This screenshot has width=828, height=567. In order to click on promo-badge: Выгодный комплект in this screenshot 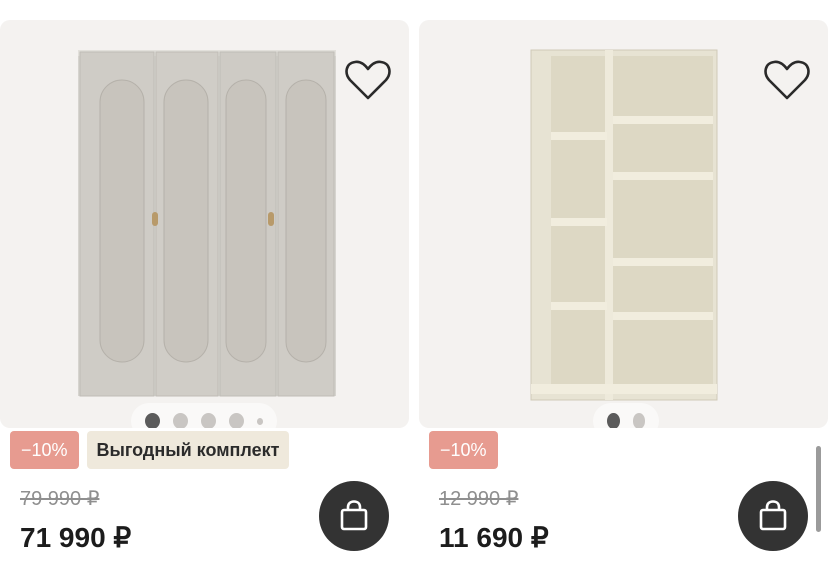, I will do `click(188, 450)`.